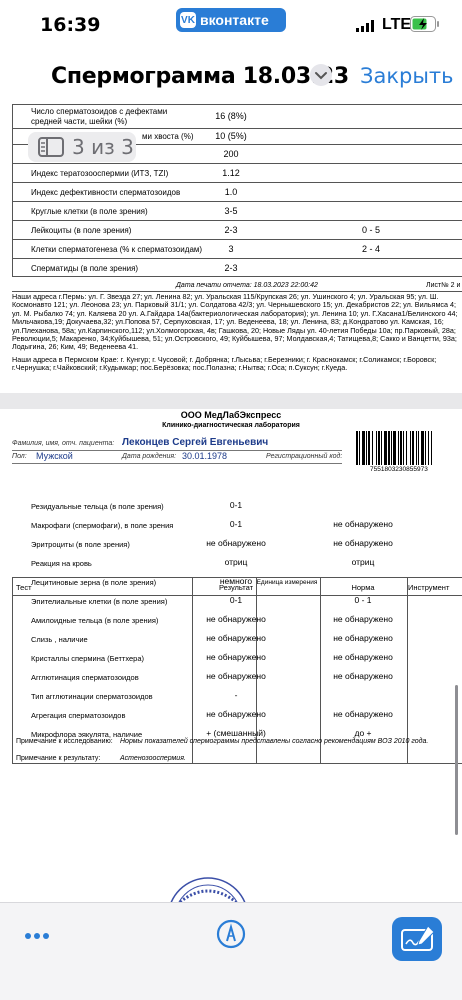 The height and width of the screenshot is (1000, 462). Describe the element at coordinates (231, 401) in the screenshot. I see `page-separator` at that location.